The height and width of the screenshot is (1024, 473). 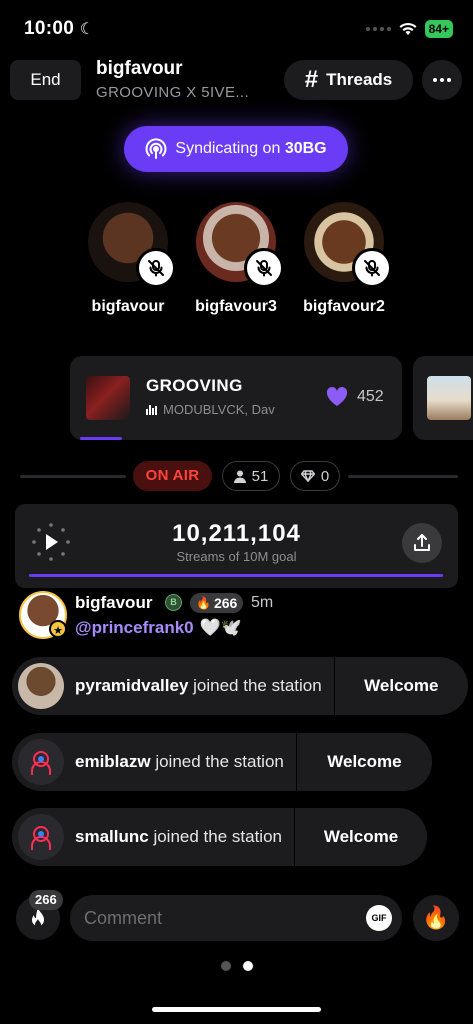 I want to click on join-row: emiblazw joined the station Welcome, so click(x=222, y=762).